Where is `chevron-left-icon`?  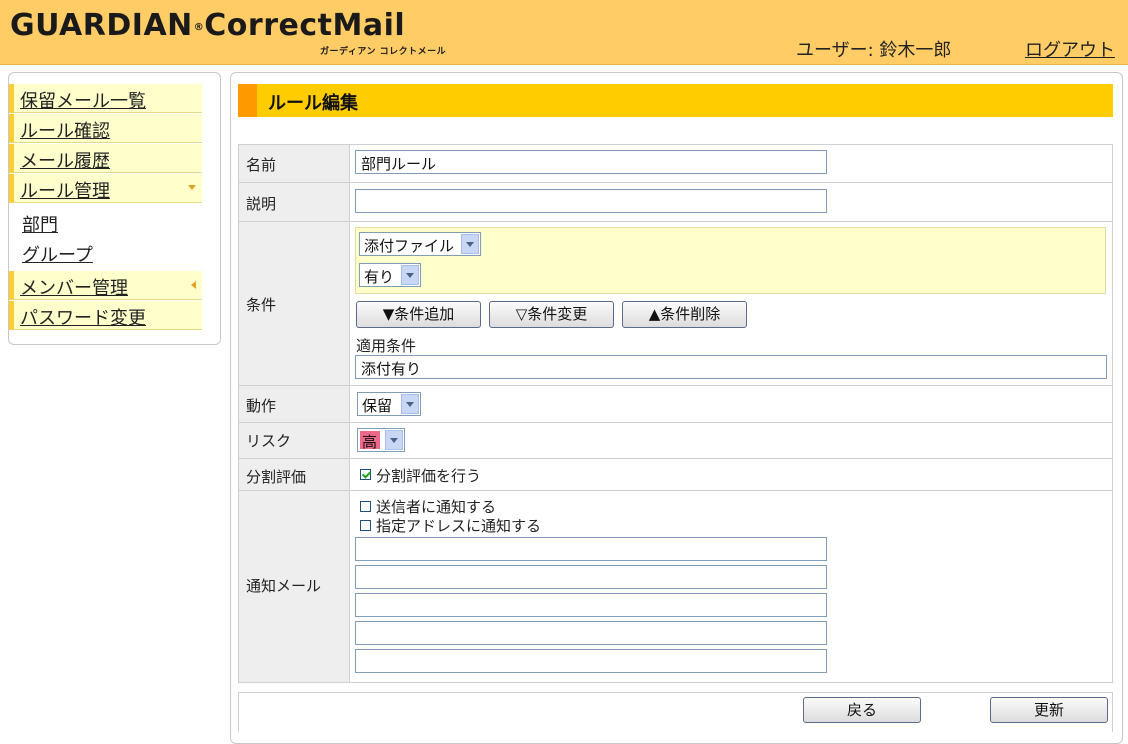
chevron-left-icon is located at coordinates (193, 285).